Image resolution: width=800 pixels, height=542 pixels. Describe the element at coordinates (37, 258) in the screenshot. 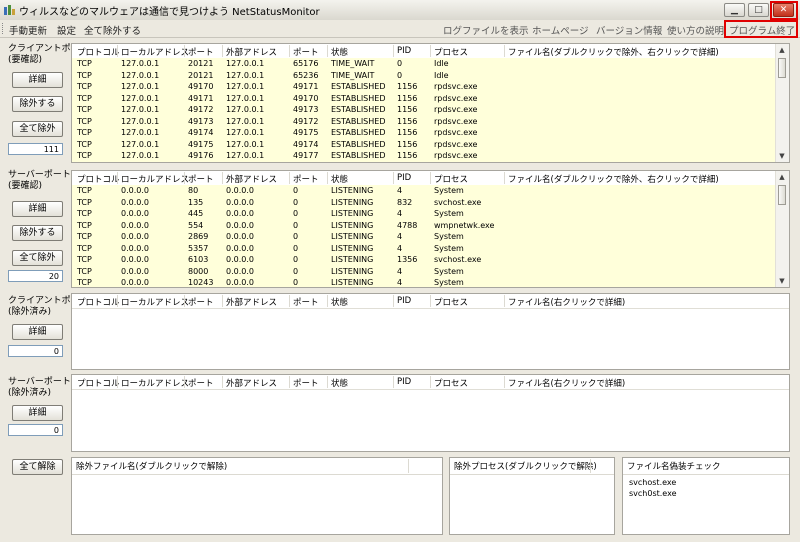

I see `server-exclude-all-button: 全て除外` at that location.